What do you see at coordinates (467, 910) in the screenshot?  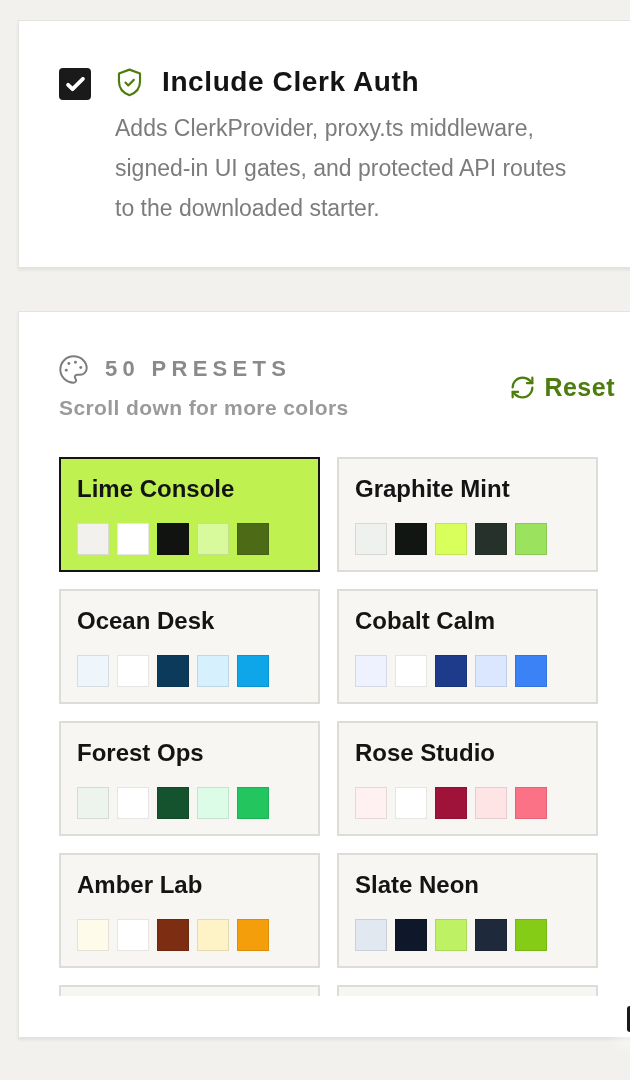 I see `preset-tile: Slate Neon` at bounding box center [467, 910].